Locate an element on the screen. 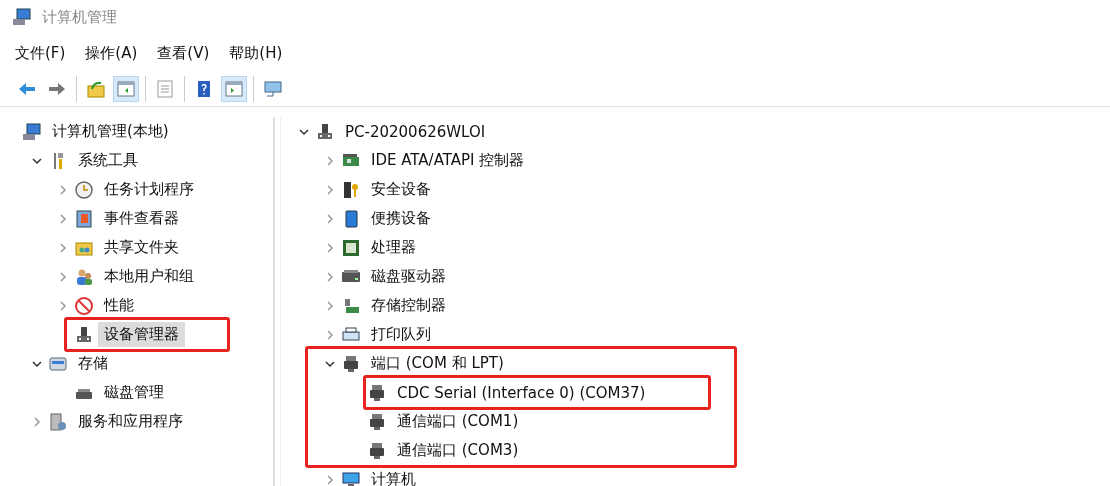  tree-item: 计算机管理(本地) is located at coordinates (110, 131).